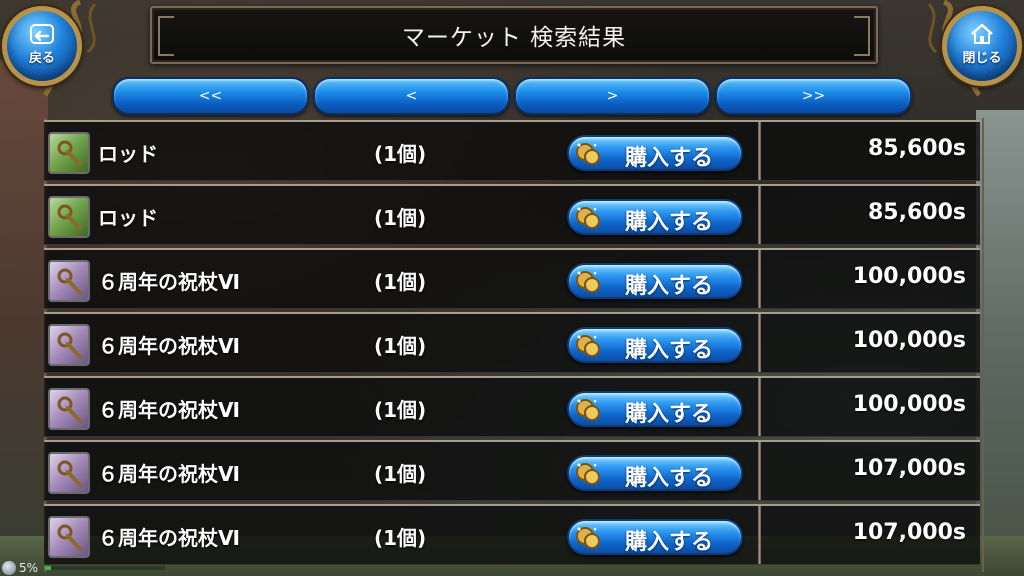 Image resolution: width=1024 pixels, height=576 pixels. What do you see at coordinates (24, 300) in the screenshot?
I see `background-wall` at bounding box center [24, 300].